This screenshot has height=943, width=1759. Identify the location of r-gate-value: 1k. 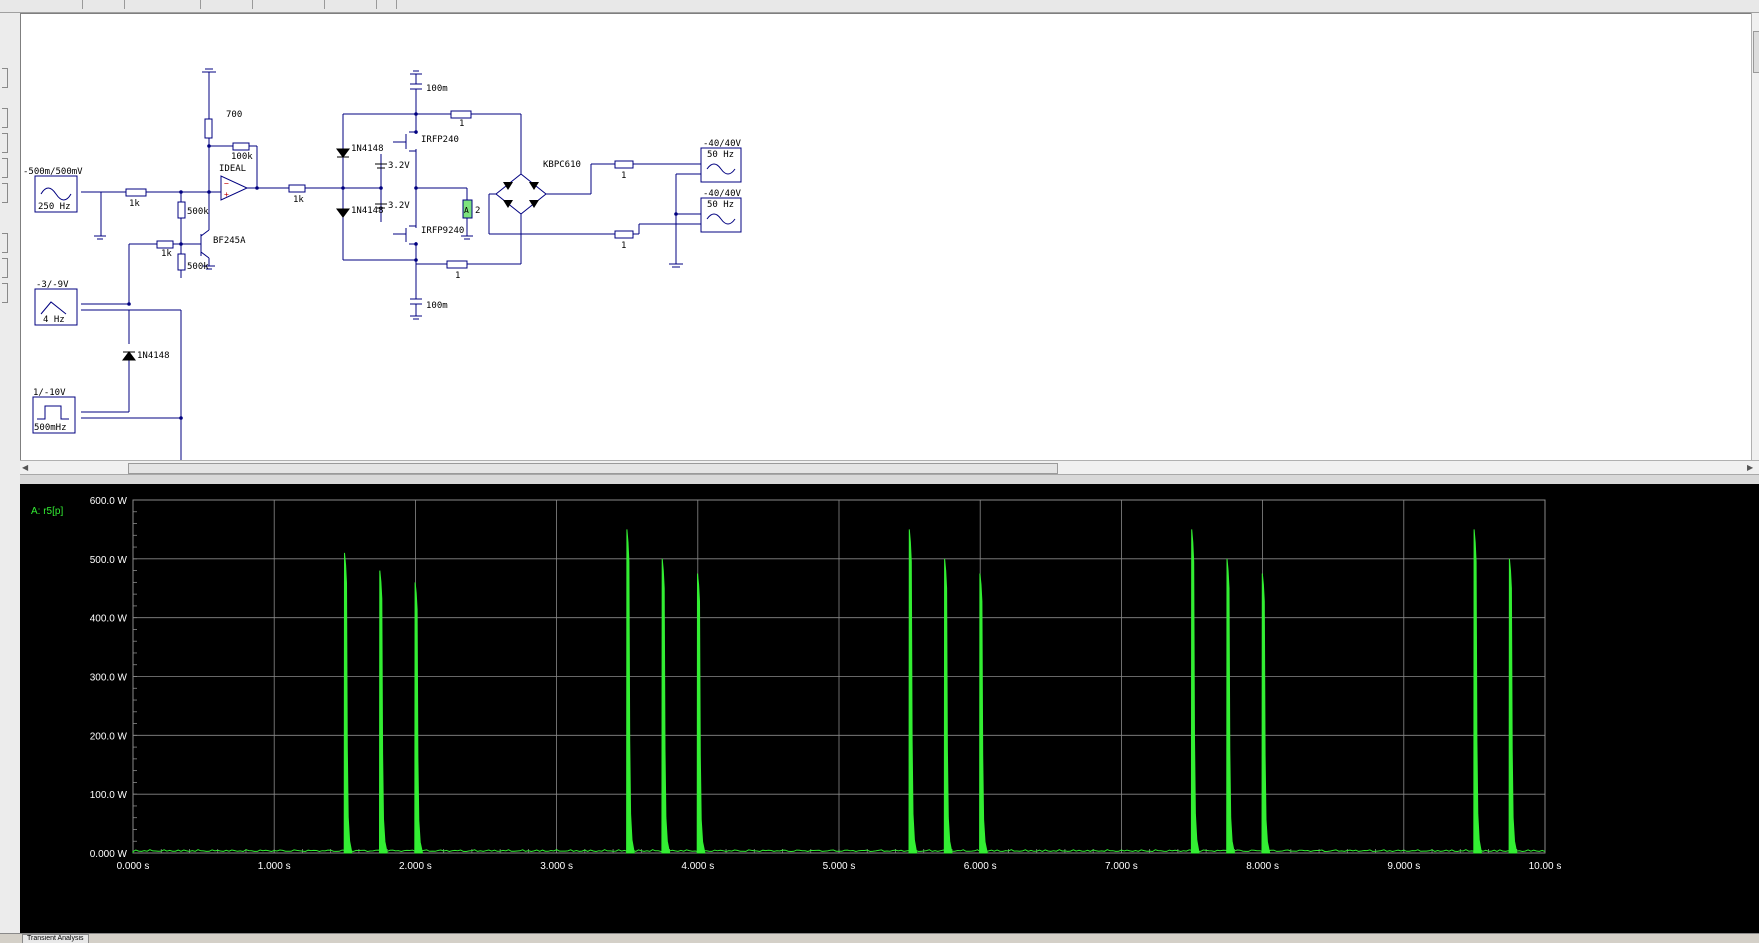
(166, 254).